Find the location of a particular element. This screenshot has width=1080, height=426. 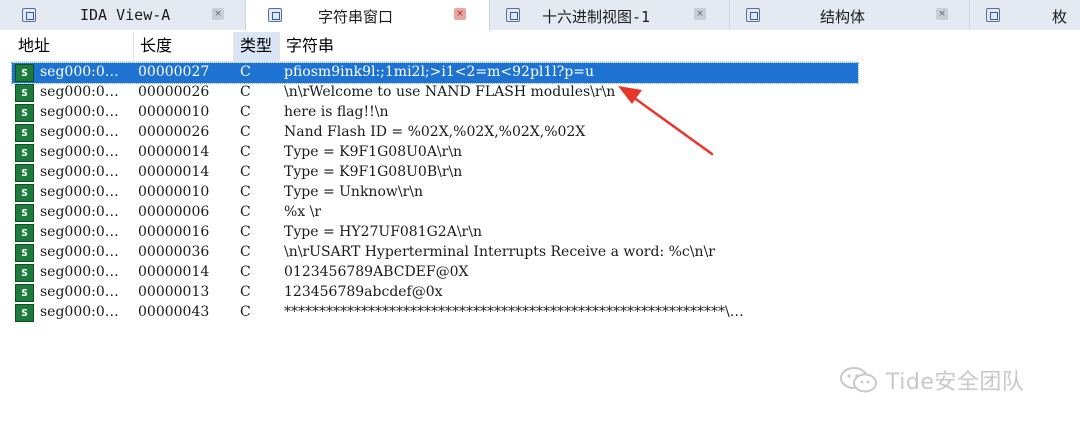

tab-label: 十六进制视图-1 is located at coordinates (596, 17).